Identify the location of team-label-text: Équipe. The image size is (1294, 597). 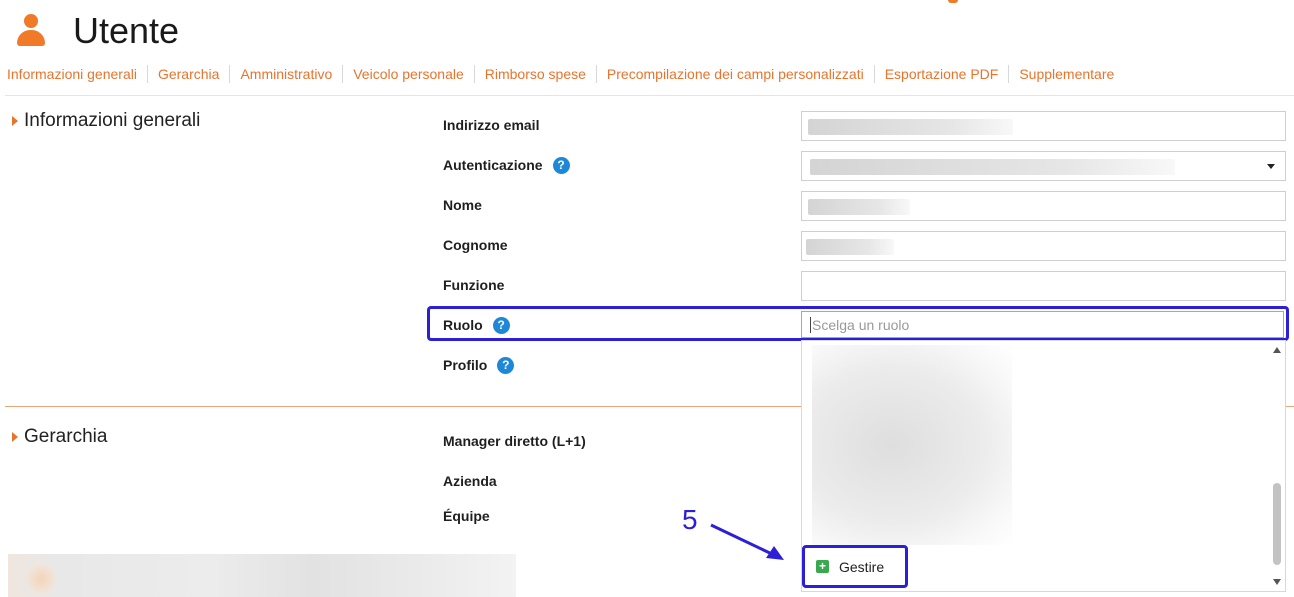
(466, 516).